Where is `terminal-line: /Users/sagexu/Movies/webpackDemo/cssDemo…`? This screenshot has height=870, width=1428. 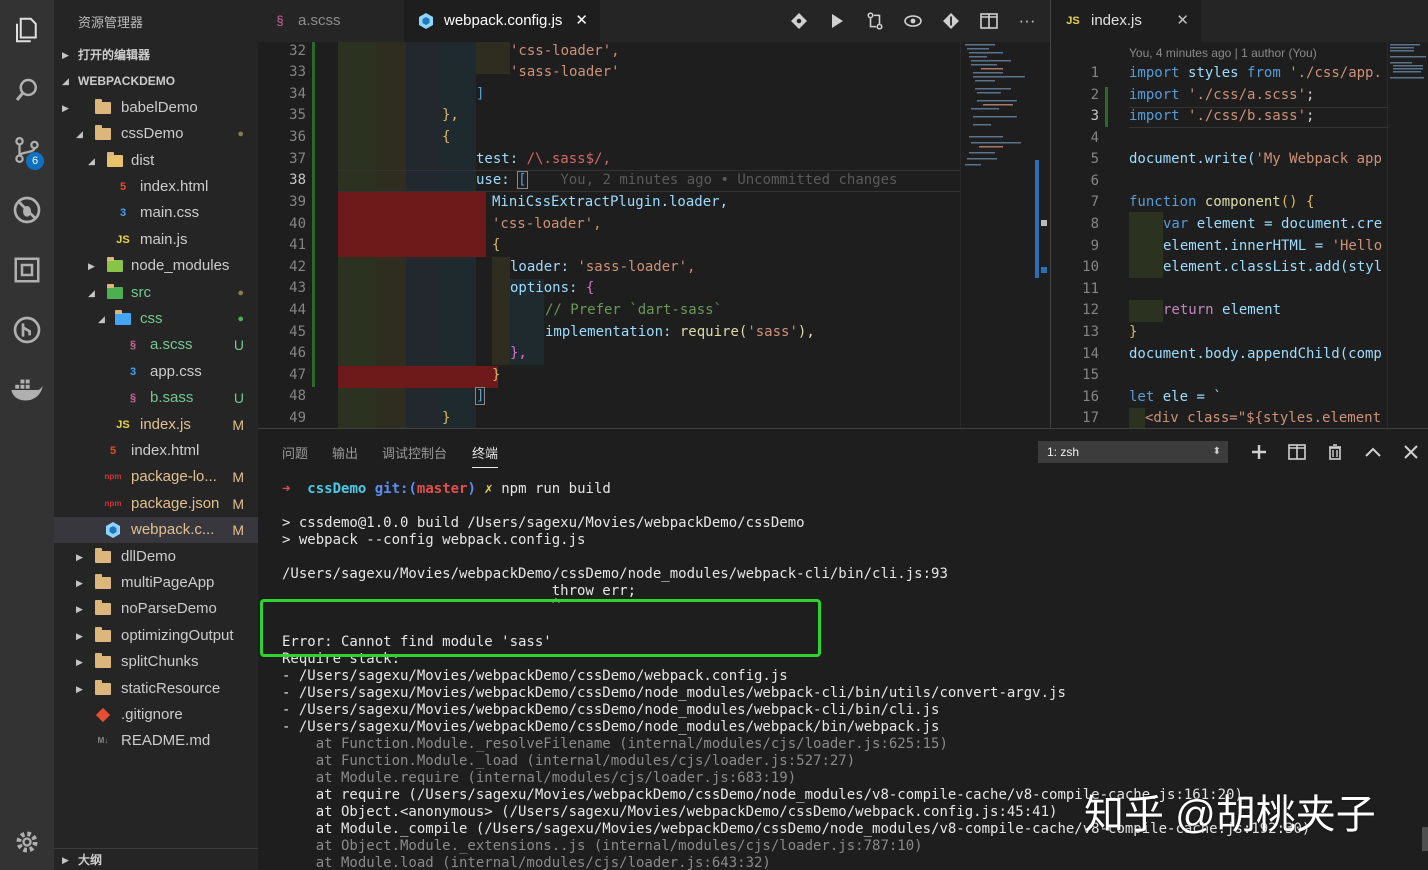 terminal-line: /Users/sagexu/Movies/webpackDemo/cssDemo… is located at coordinates (615, 574).